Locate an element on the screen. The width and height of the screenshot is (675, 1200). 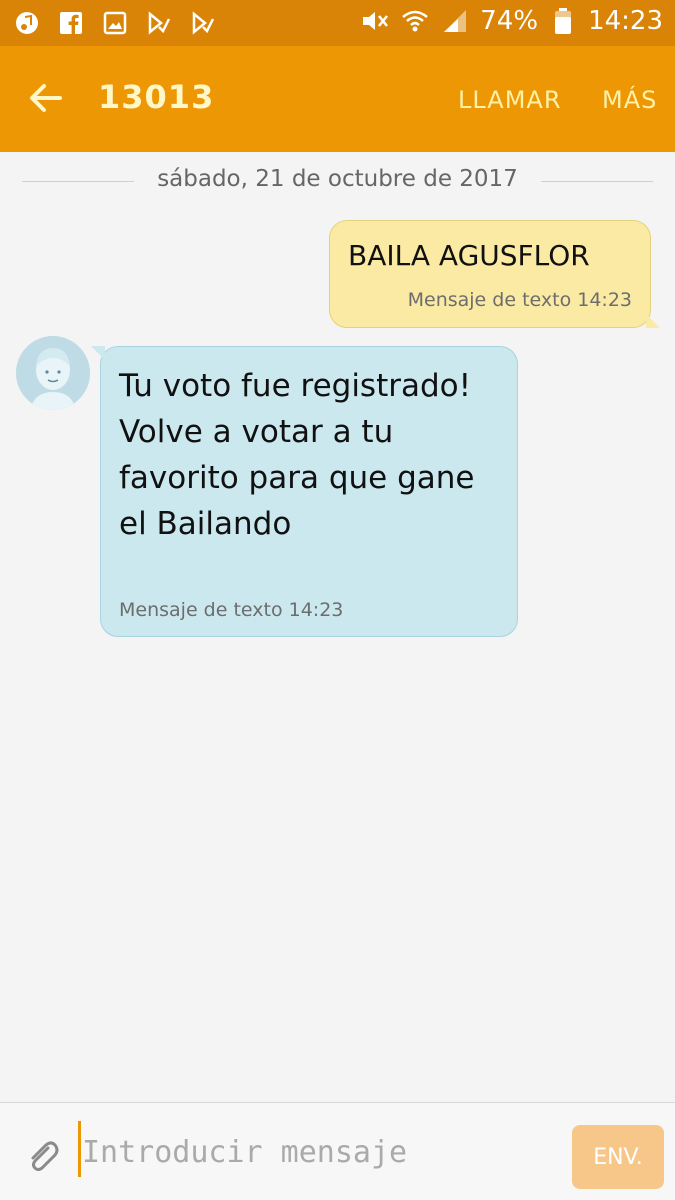
person-icon is located at coordinates (53, 373).